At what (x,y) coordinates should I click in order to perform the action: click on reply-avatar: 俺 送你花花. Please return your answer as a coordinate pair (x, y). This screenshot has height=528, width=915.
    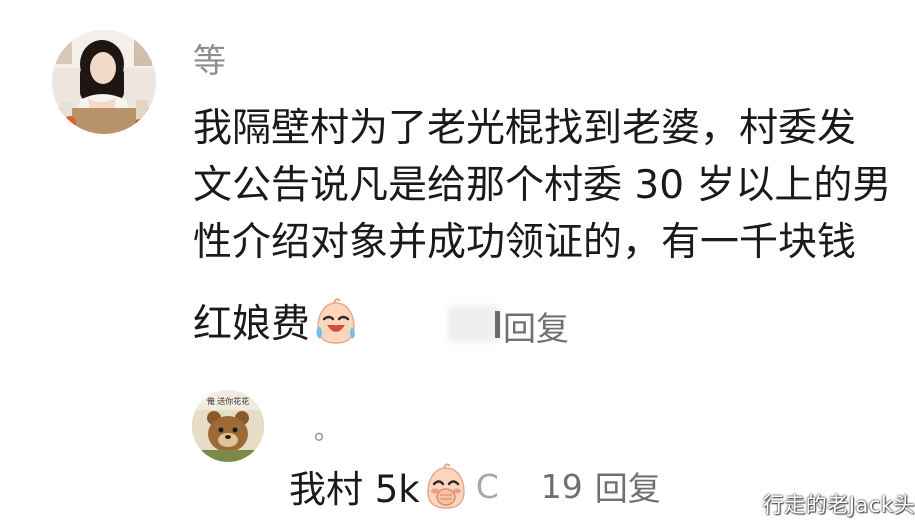
    Looking at the image, I should click on (228, 426).